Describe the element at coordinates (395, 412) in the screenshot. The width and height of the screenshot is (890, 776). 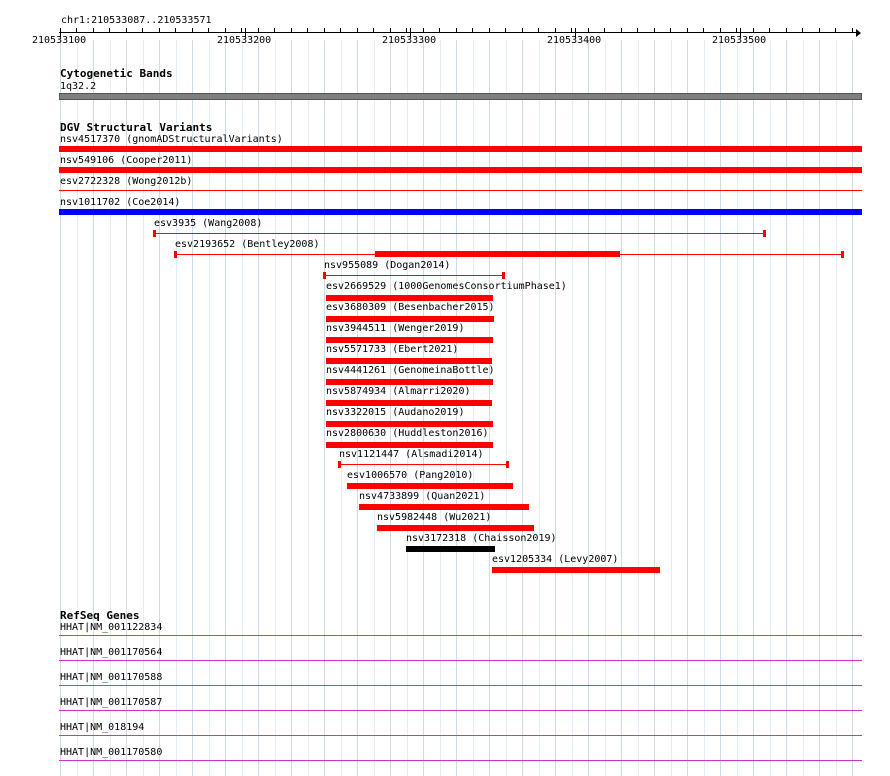
I see `variant-label: nsv3322015 (Audano2019)` at that location.